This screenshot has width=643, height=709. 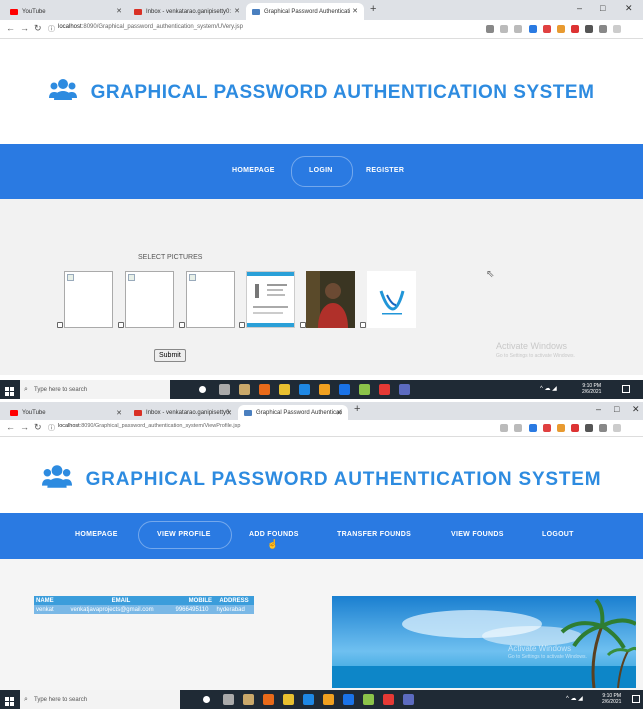 I want to click on nav-add-founds: ADD FOUNDS, so click(x=274, y=534).